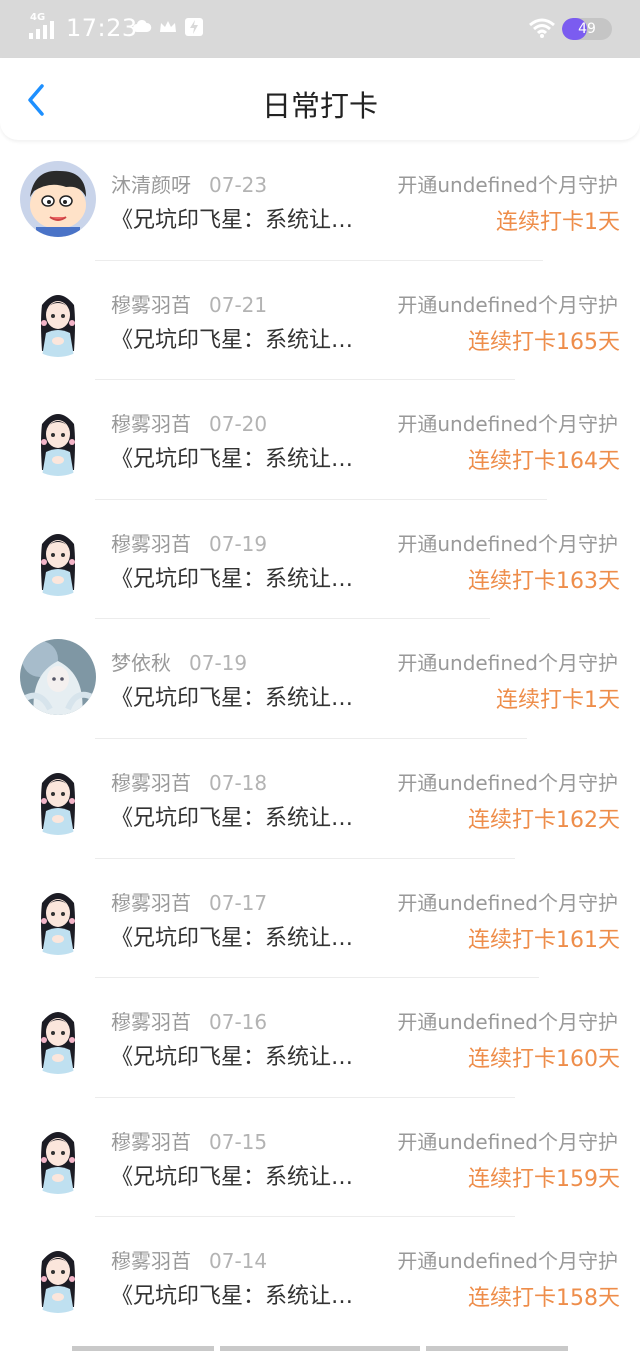 This screenshot has height=1351, width=640. I want to click on checkin-date: 07-17, so click(238, 902).